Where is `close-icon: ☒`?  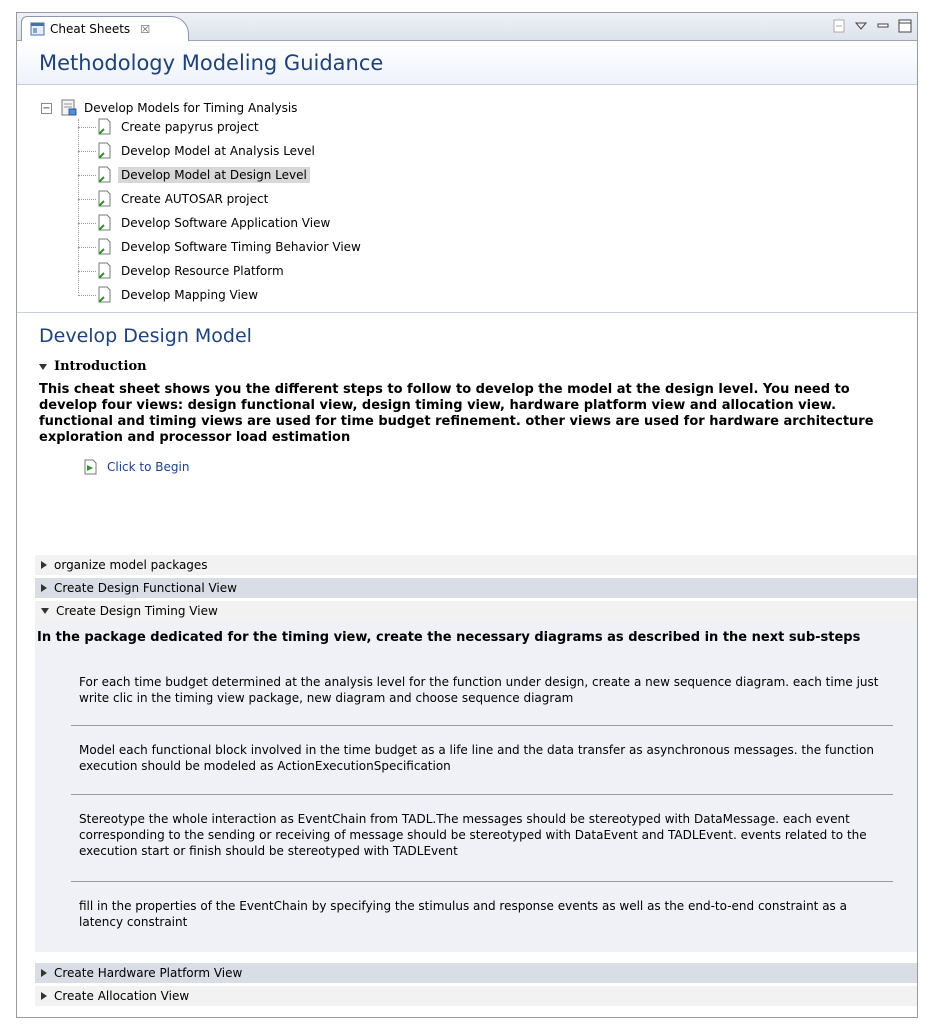
close-icon: ☒ is located at coordinates (145, 29).